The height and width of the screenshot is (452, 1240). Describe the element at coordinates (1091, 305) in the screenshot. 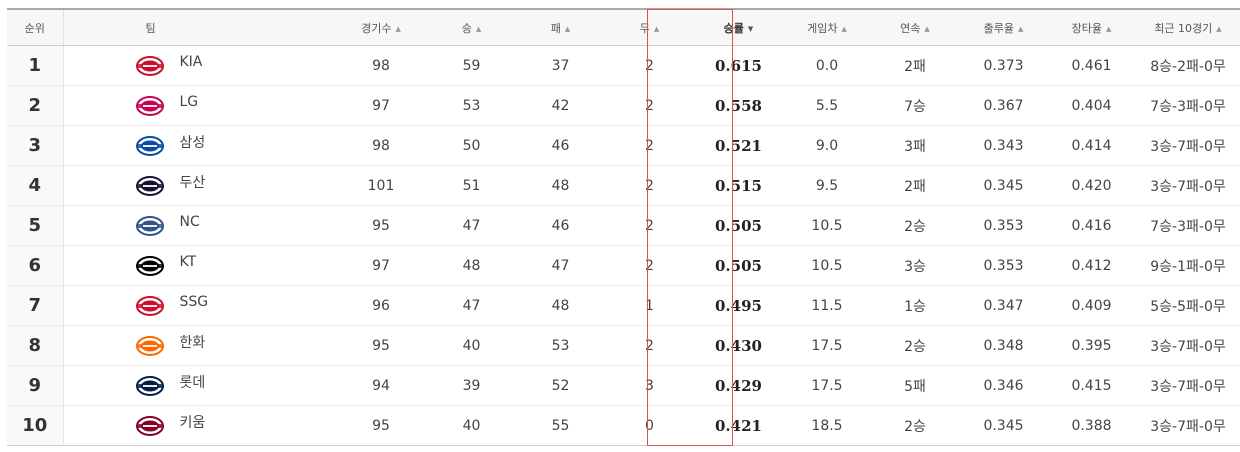

I see `slg-cell: 0.409` at that location.